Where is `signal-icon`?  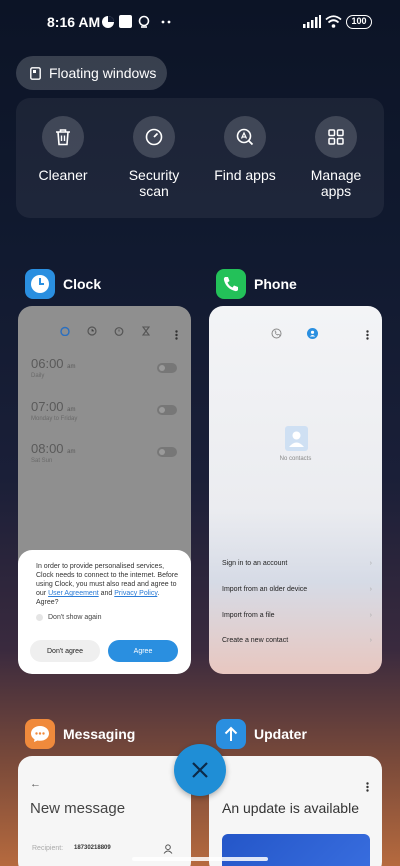 signal-icon is located at coordinates (312, 24).